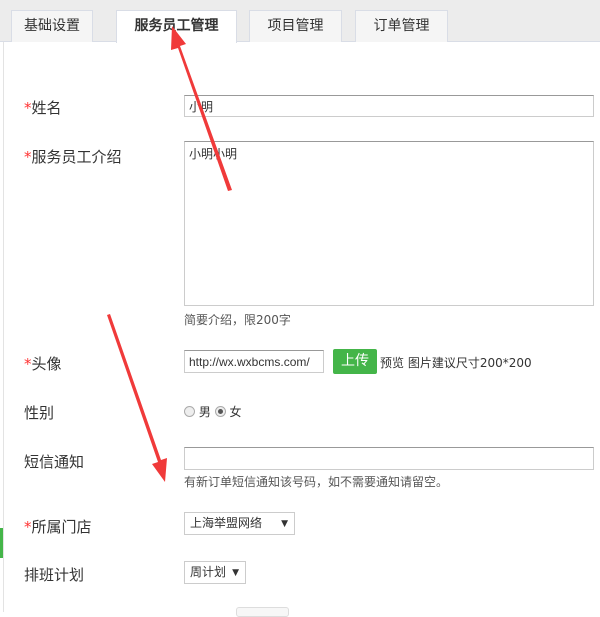  Describe the element at coordinates (73, 157) in the screenshot. I see `intro-label: *服务员工介绍` at that location.